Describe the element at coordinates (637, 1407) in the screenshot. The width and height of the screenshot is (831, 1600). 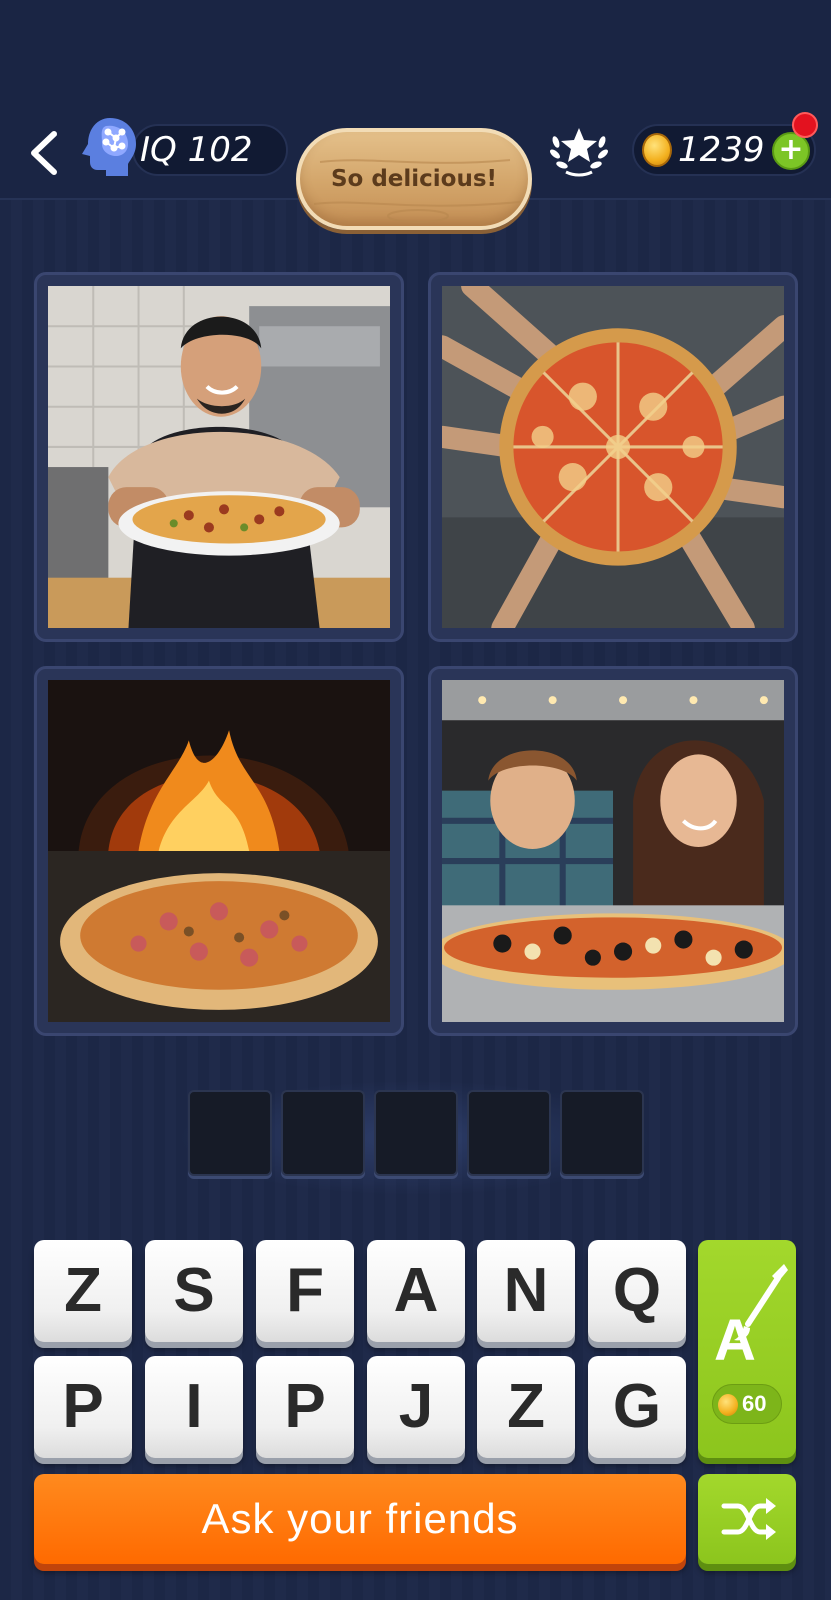
I see `letter-key: G` at that location.